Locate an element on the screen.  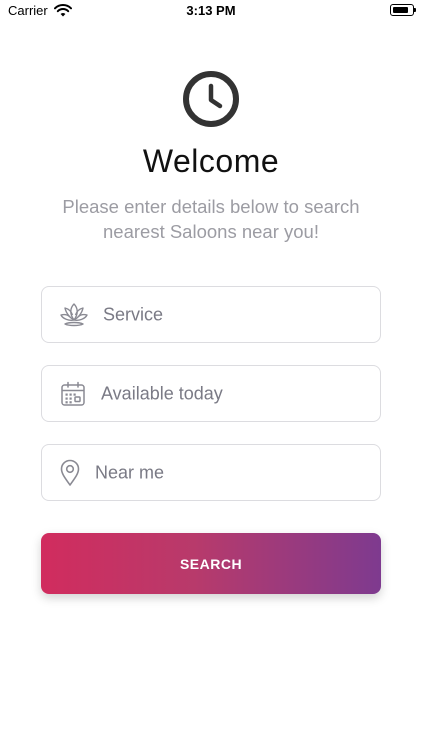
location-label: Near me is located at coordinates (130, 472).